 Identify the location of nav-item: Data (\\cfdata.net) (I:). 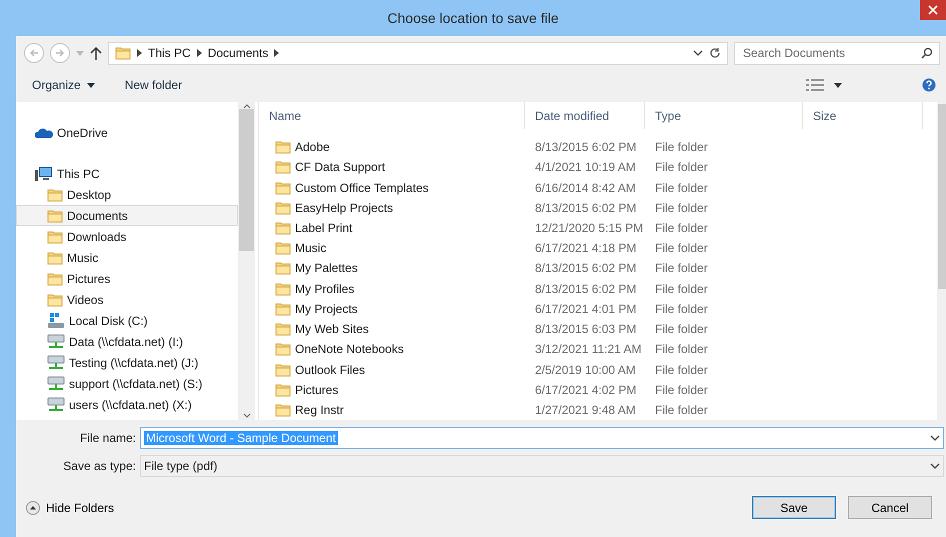
(127, 341).